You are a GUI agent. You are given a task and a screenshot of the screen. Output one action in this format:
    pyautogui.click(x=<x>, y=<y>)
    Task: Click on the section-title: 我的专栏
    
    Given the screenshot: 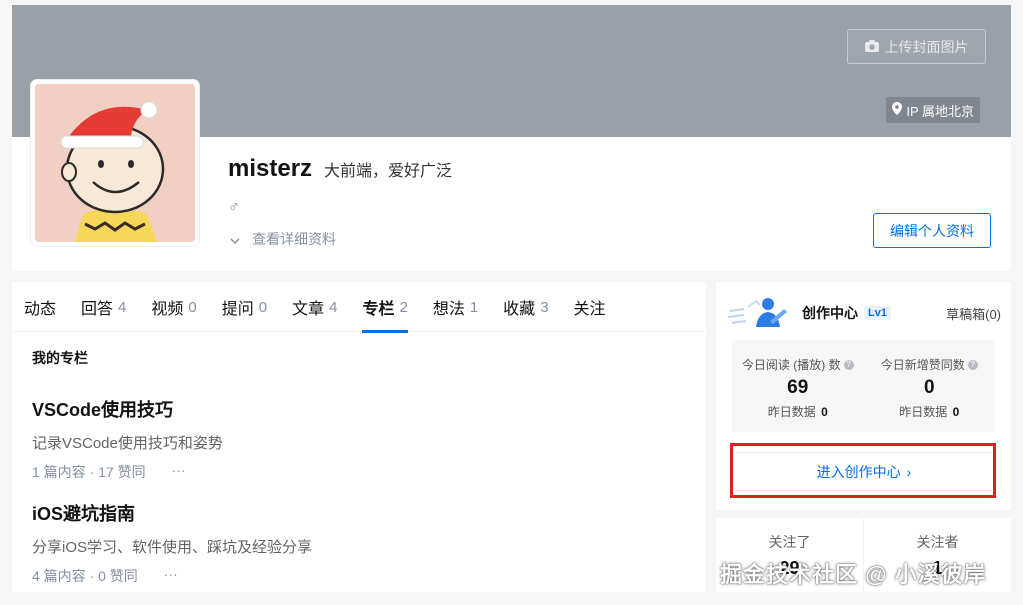 What is the action you would take?
    pyautogui.click(x=60, y=358)
    